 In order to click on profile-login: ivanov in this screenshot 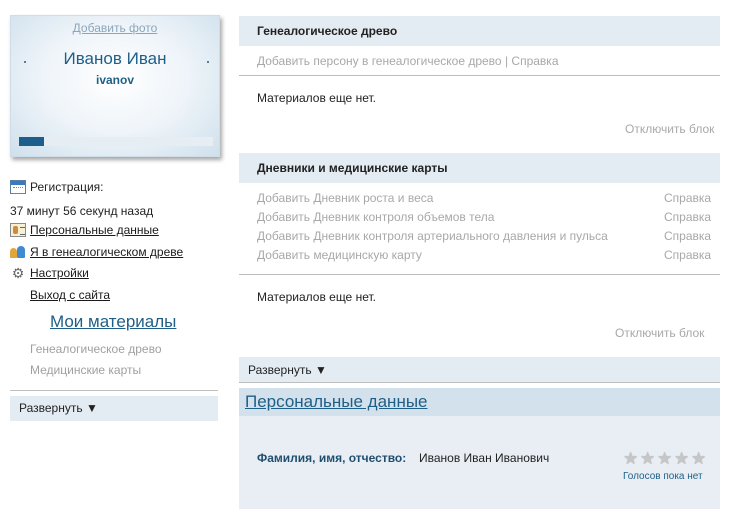, I will do `click(114, 80)`.